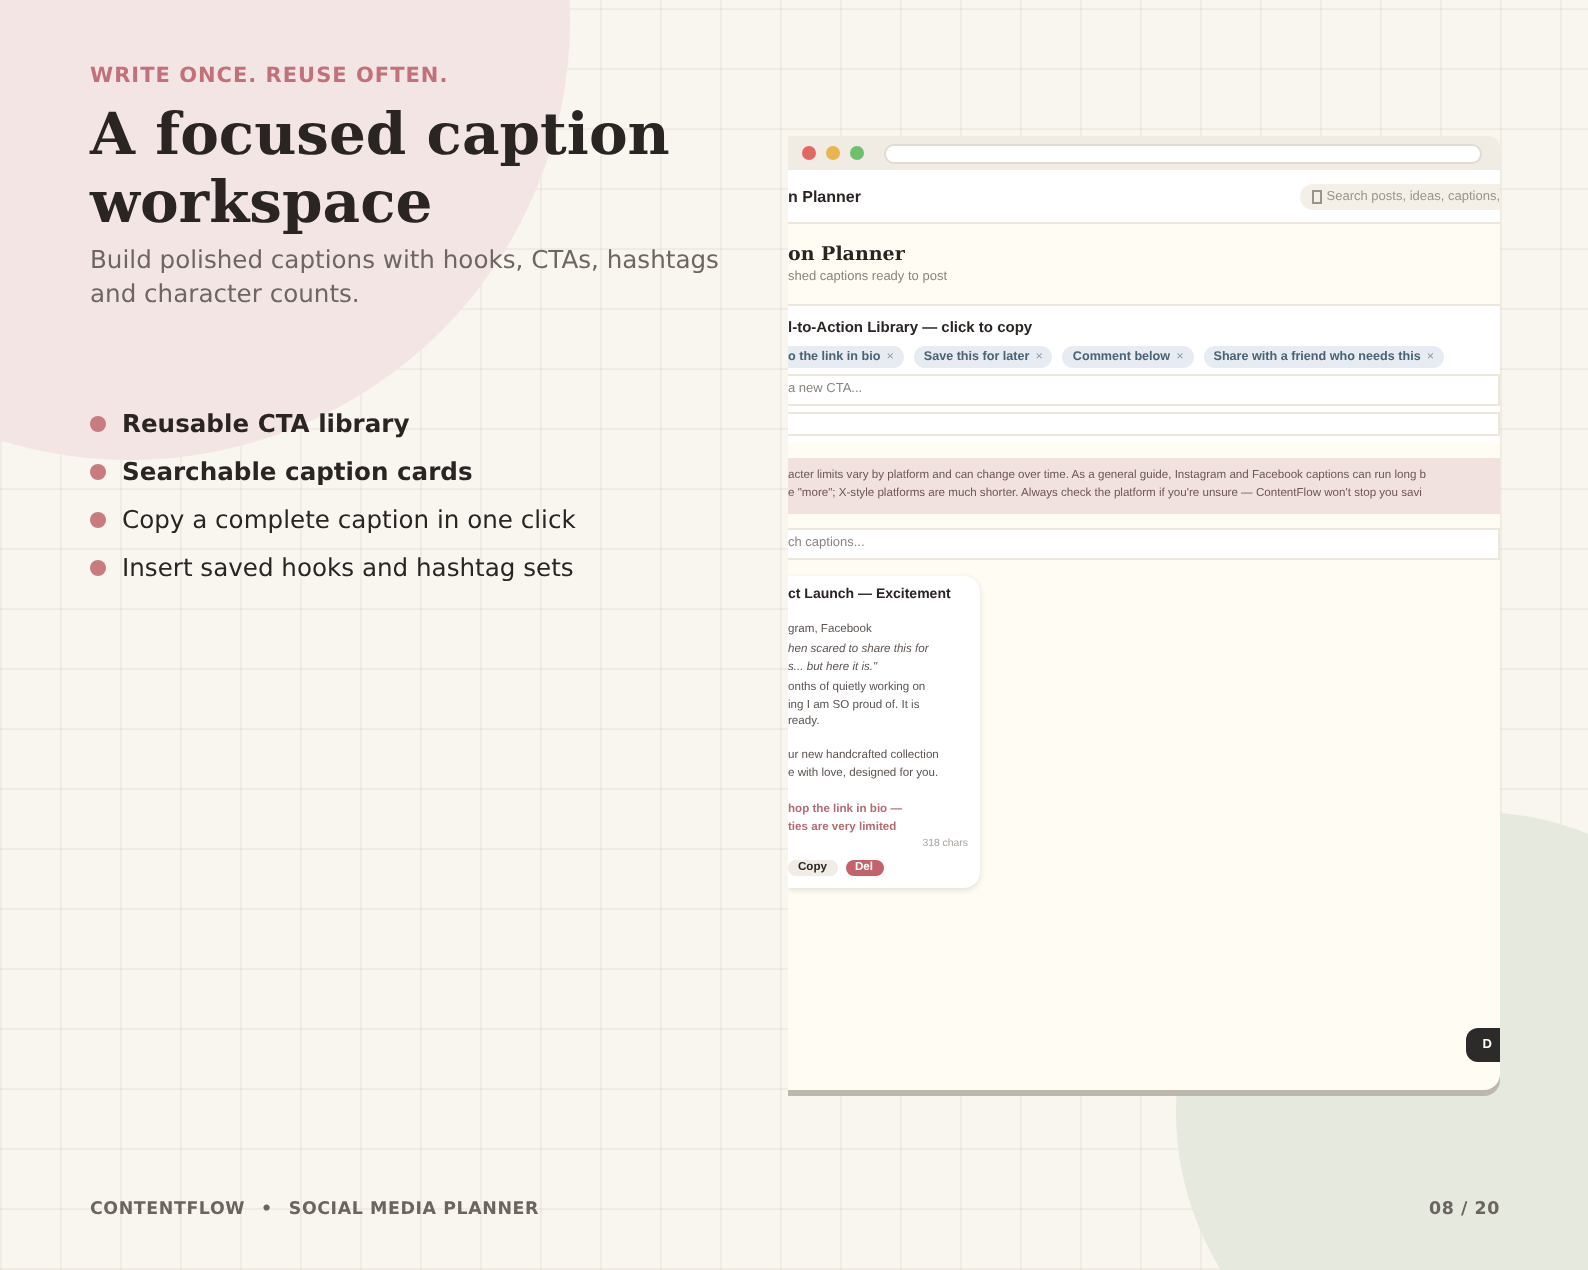 The height and width of the screenshot is (1270, 1588). What do you see at coordinates (348, 568) in the screenshot?
I see `feature-text: Insert saved hooks and hashtag sets` at bounding box center [348, 568].